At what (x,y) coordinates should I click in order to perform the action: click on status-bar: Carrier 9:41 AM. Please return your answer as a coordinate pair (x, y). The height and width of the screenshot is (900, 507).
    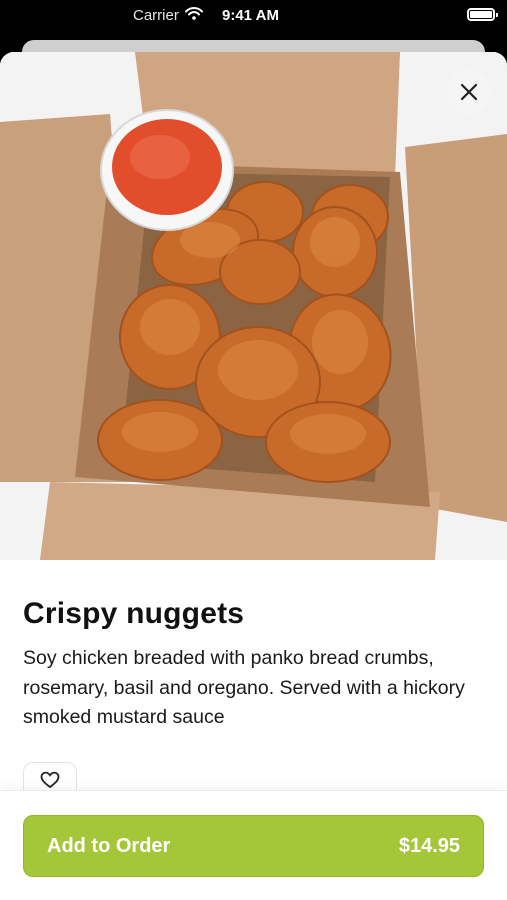
    Looking at the image, I should click on (253, 16).